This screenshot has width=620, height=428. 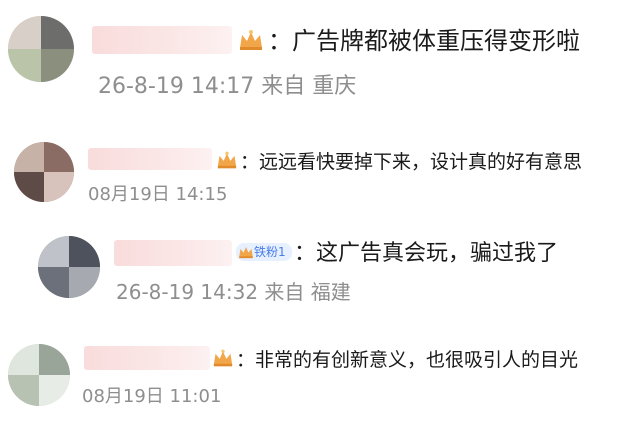 I want to click on fan-badge-label: 铁粉1, so click(x=270, y=252).